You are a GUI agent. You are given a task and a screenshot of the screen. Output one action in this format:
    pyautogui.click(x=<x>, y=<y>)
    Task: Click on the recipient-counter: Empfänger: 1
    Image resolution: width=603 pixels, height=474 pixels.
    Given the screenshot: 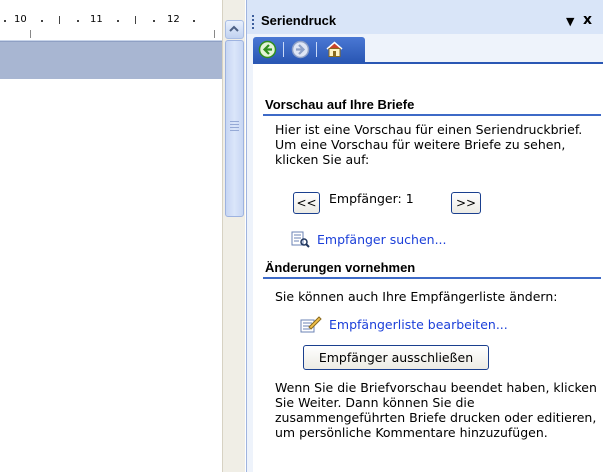 What is the action you would take?
    pyautogui.click(x=371, y=198)
    